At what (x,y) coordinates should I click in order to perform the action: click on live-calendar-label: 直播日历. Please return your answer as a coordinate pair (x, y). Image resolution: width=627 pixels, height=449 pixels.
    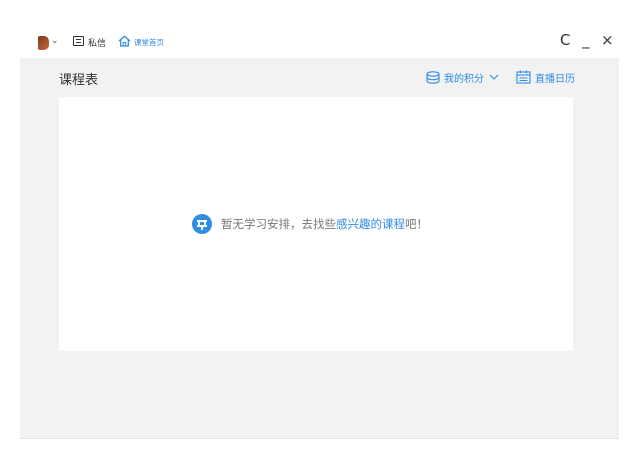
    Looking at the image, I should click on (555, 79).